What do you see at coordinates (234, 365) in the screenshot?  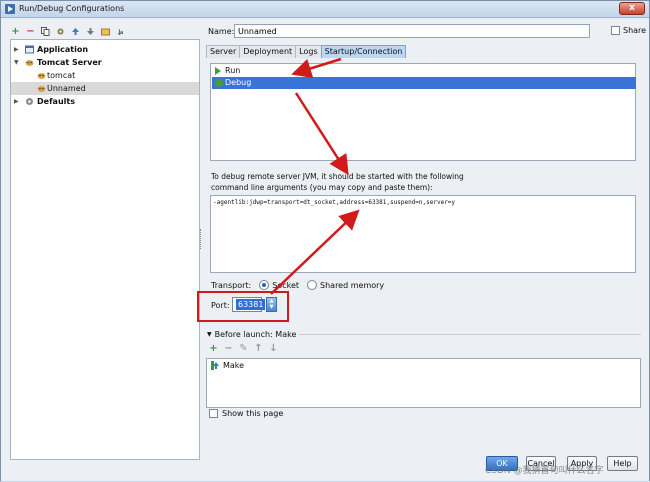 I see `list-item-label: Make` at bounding box center [234, 365].